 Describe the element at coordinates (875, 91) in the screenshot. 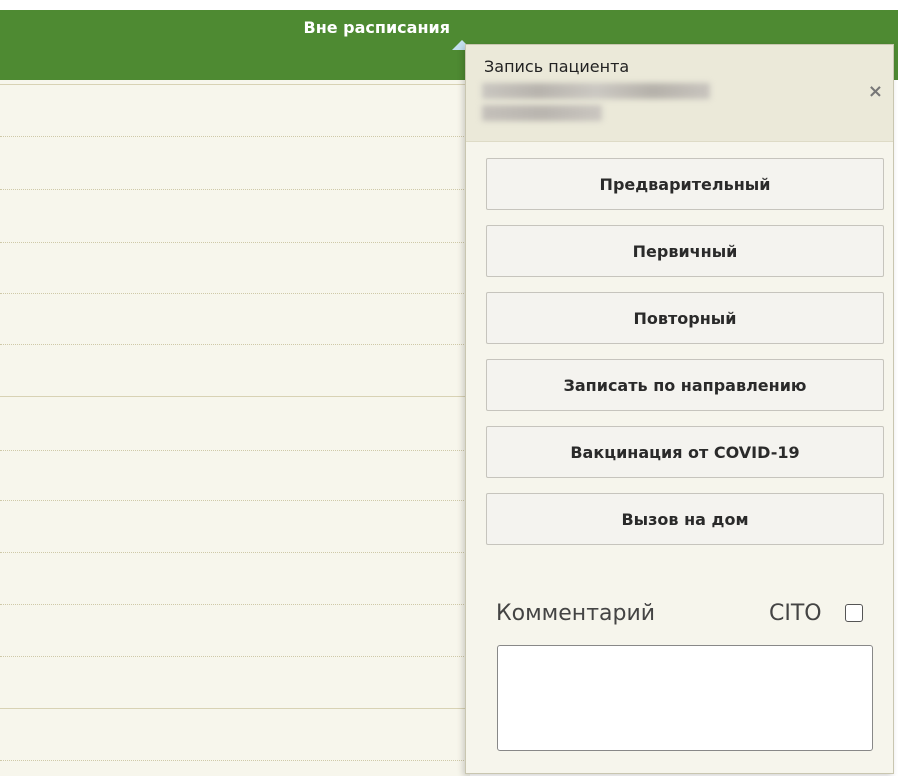

I see `close-icon: ×` at that location.